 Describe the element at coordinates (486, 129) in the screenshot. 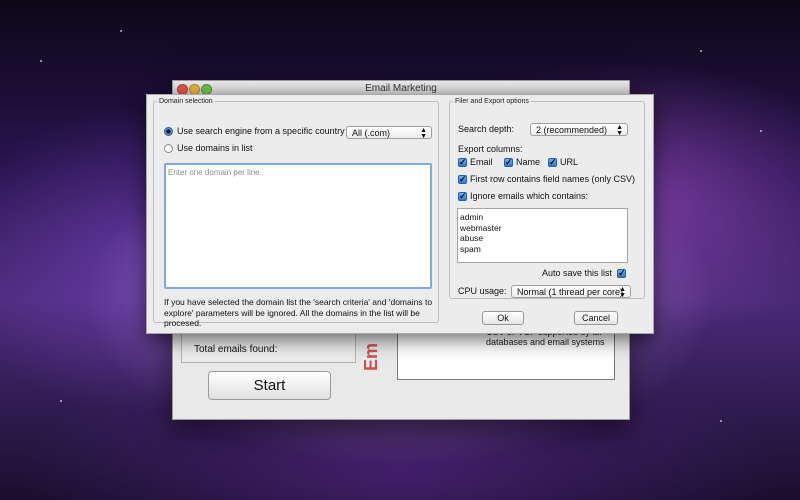

I see `search-depth-label: Search depth:` at that location.